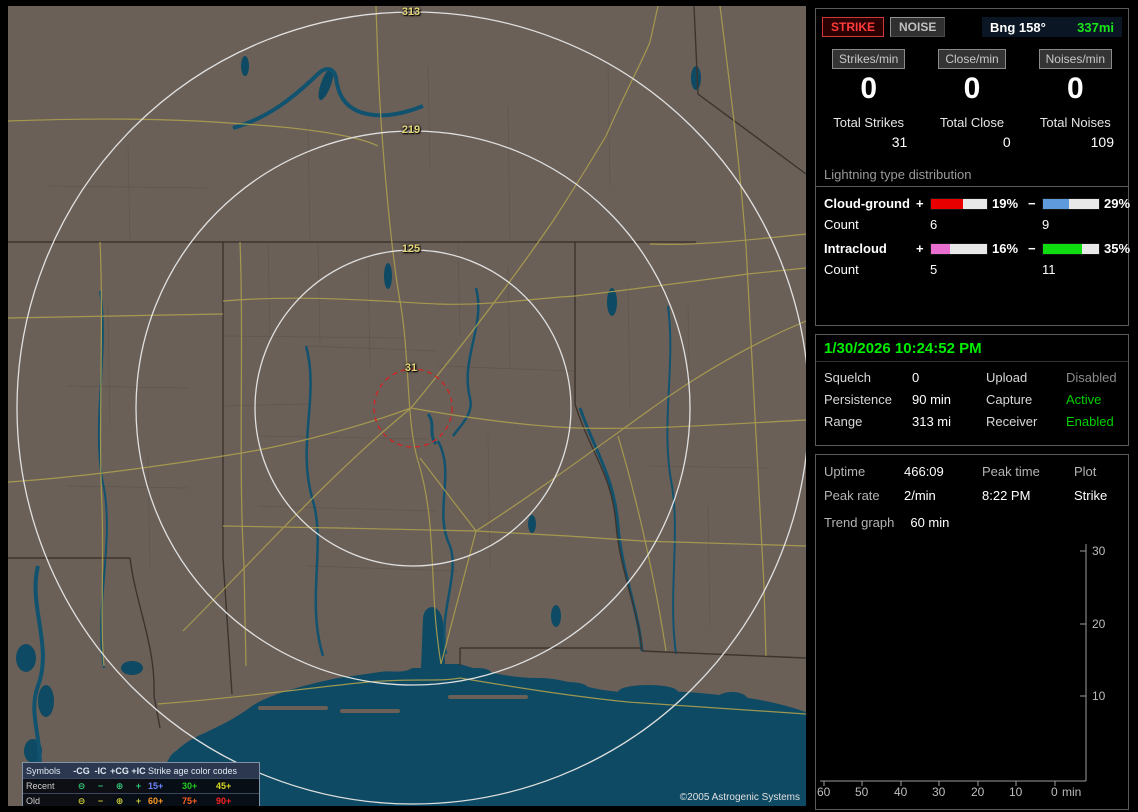 The height and width of the screenshot is (812, 1138). Describe the element at coordinates (81, 785) in the screenshot. I see `neg-cg-recent-icon: ⊖` at that location.